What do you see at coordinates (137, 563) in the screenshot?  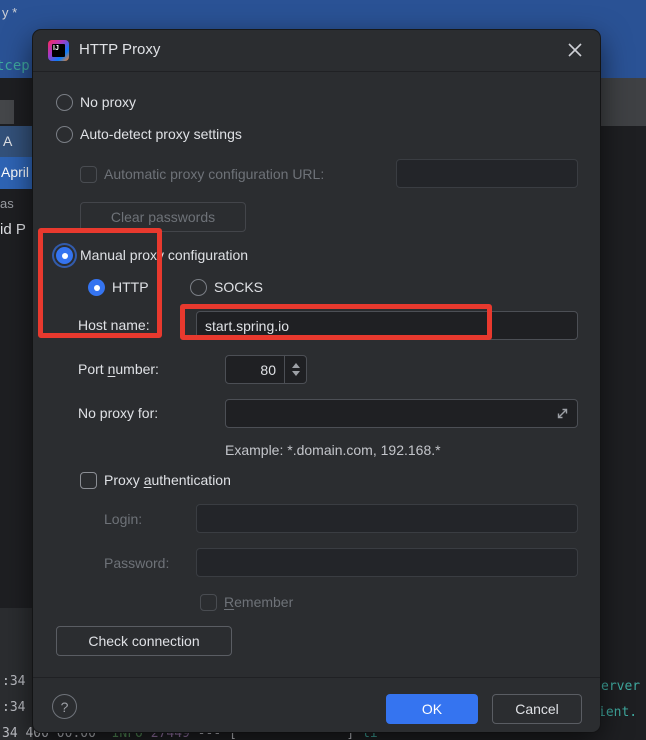 I see `password-label: Password:` at bounding box center [137, 563].